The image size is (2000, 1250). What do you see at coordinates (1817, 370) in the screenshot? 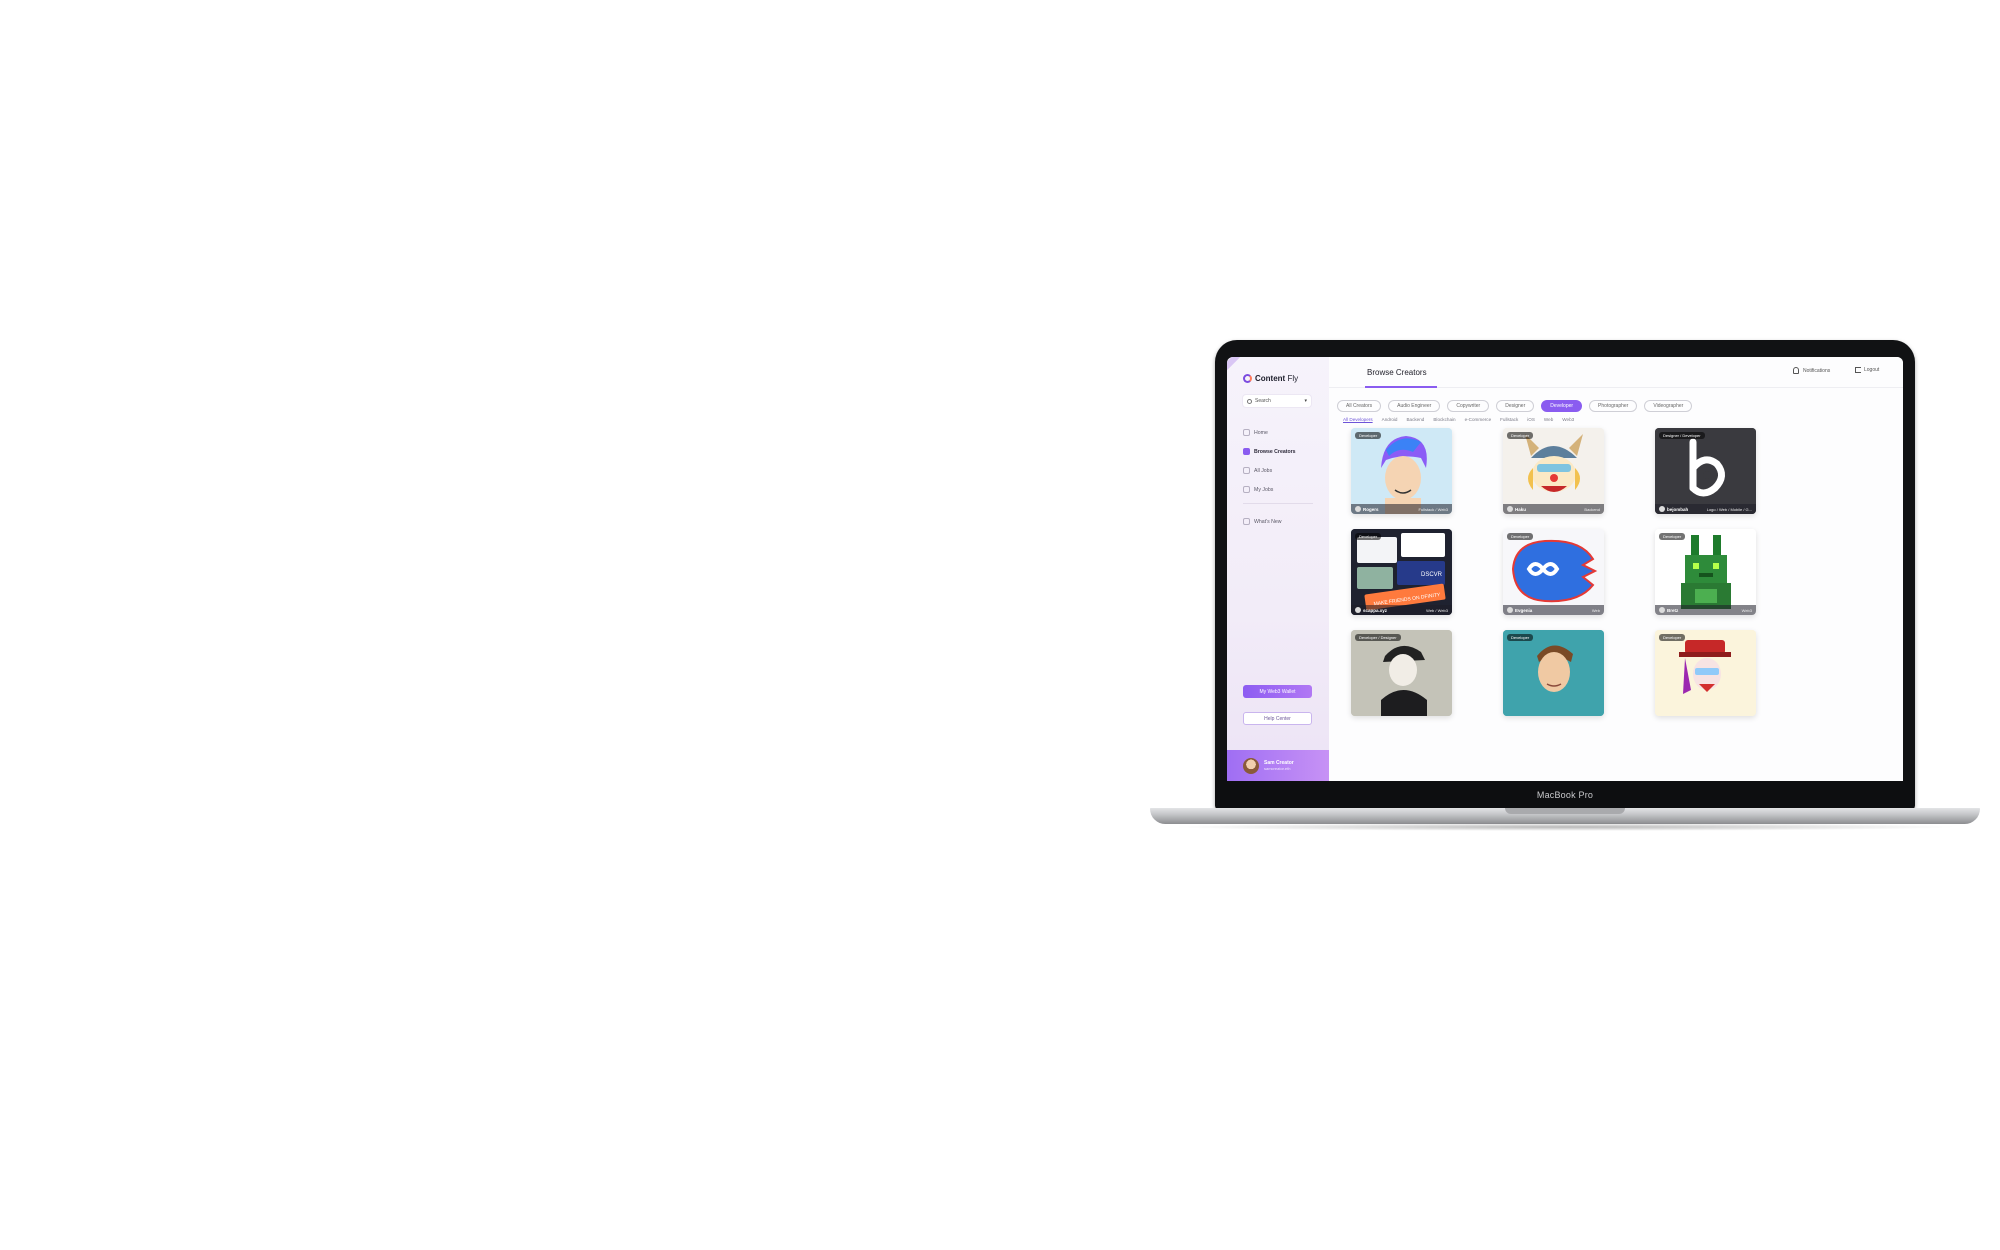
I see `notifications-label: Notifications` at bounding box center [1817, 370].